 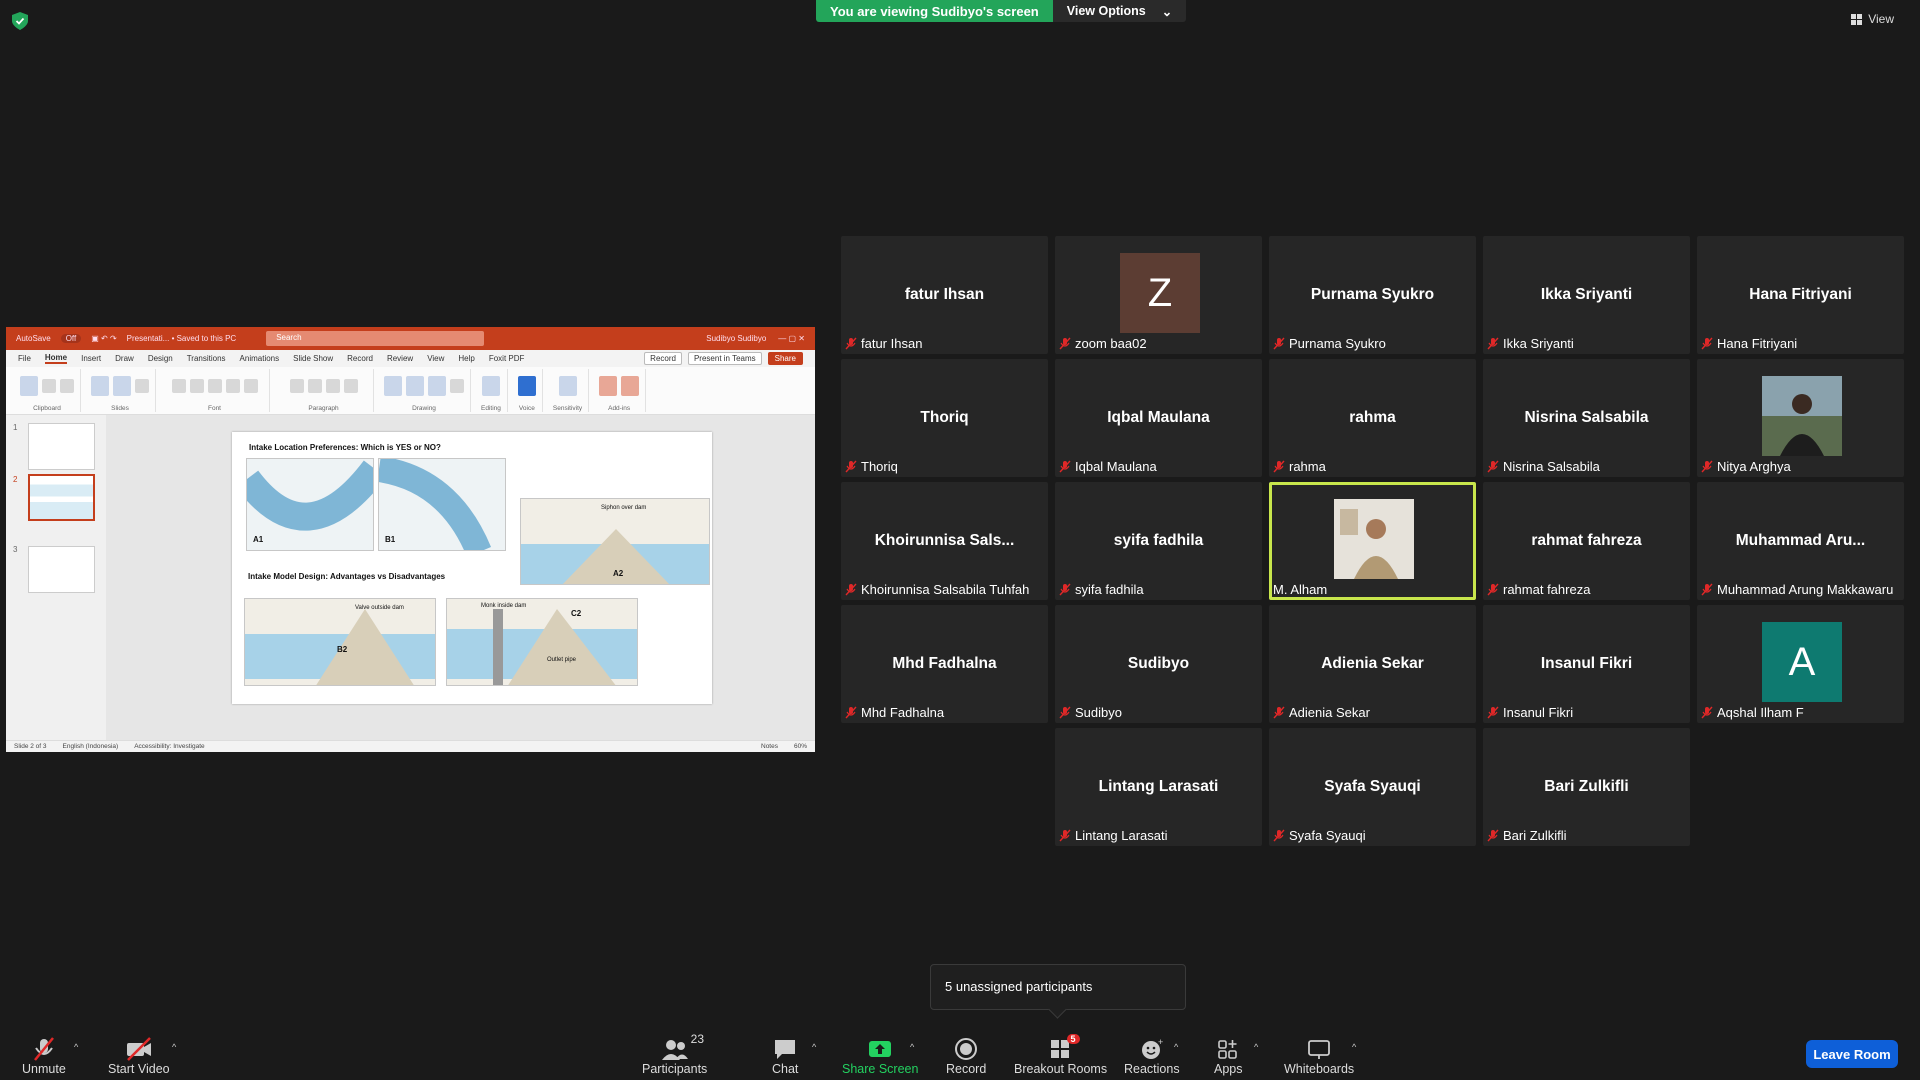 What do you see at coordinates (1228, 1056) in the screenshot?
I see `apps-button: Apps` at bounding box center [1228, 1056].